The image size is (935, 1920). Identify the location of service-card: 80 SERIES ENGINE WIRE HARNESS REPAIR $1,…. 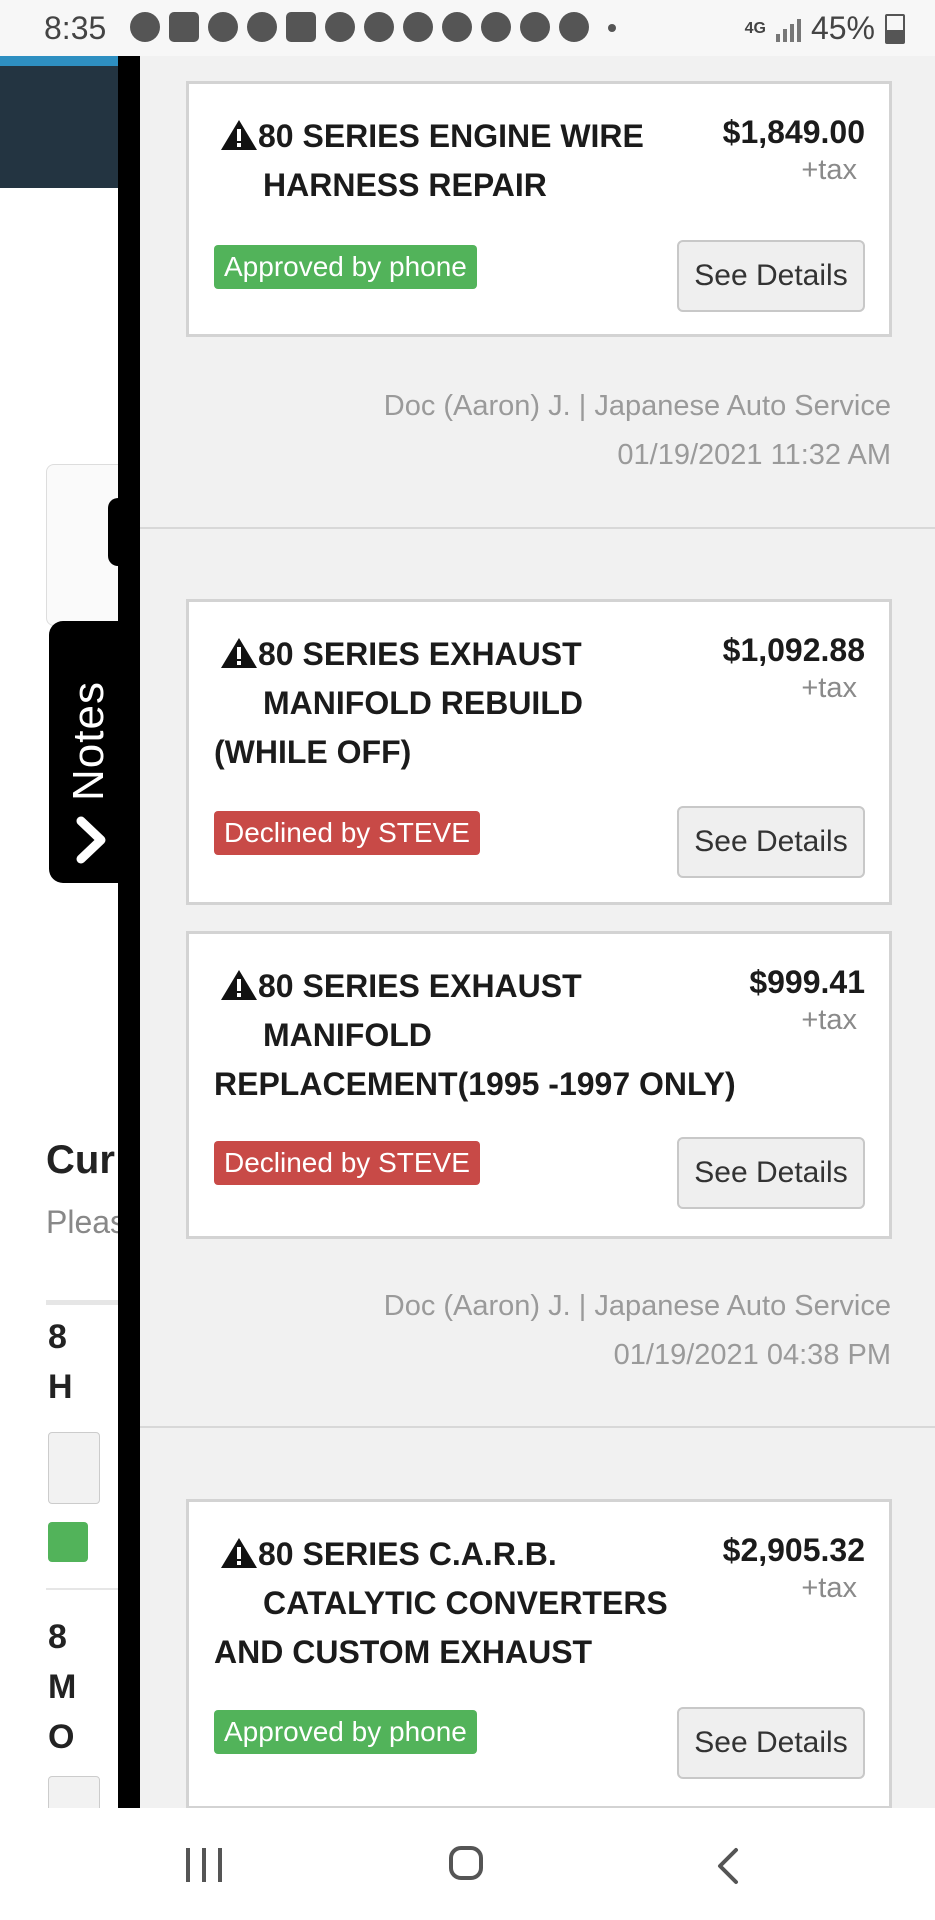
(539, 209).